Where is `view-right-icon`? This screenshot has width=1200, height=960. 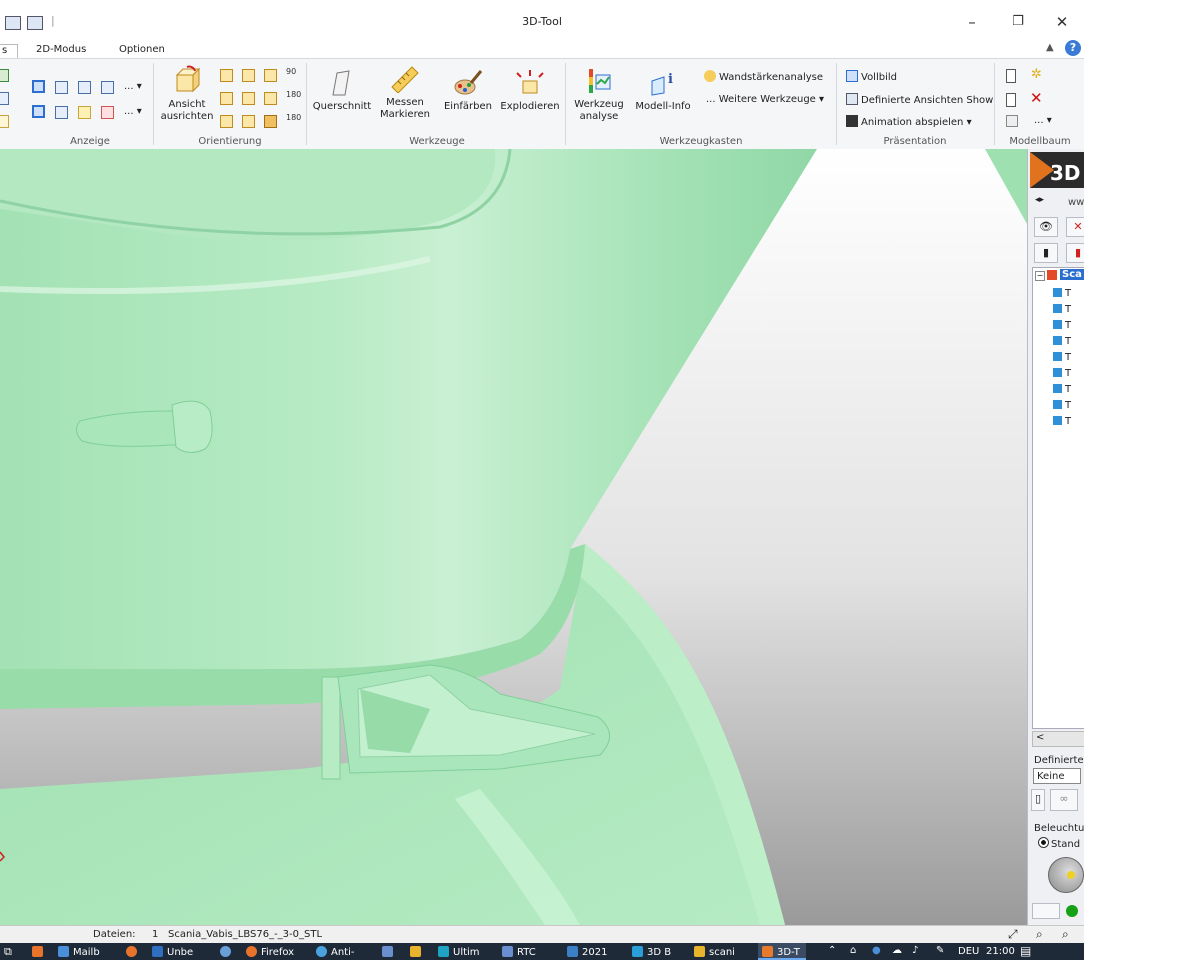
view-right-icon is located at coordinates (270, 98).